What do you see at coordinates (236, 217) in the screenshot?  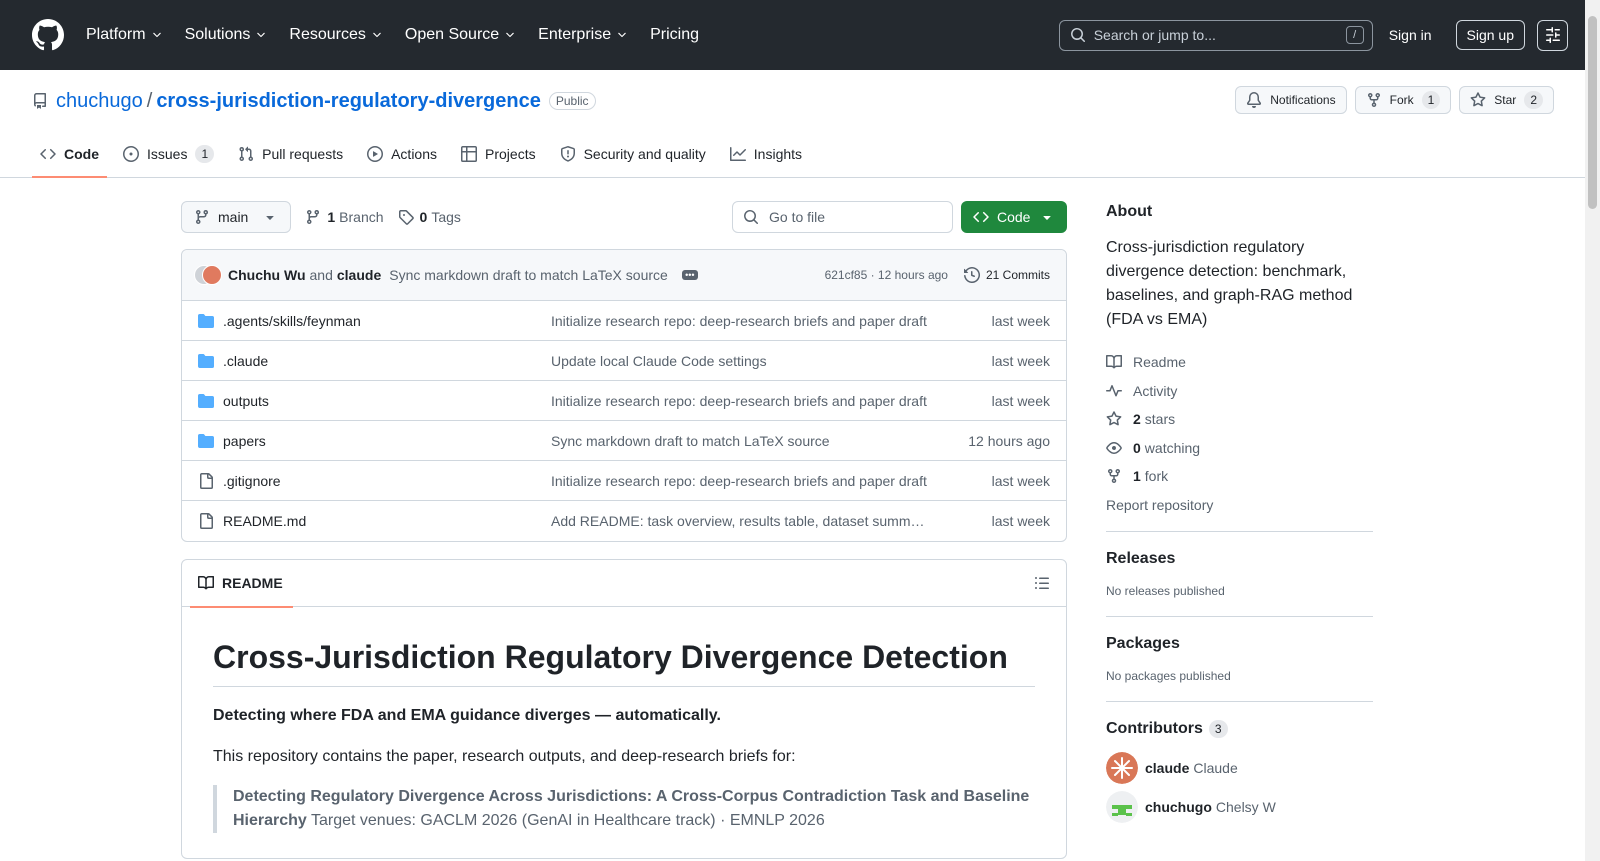 I see `branch-selector: main` at bounding box center [236, 217].